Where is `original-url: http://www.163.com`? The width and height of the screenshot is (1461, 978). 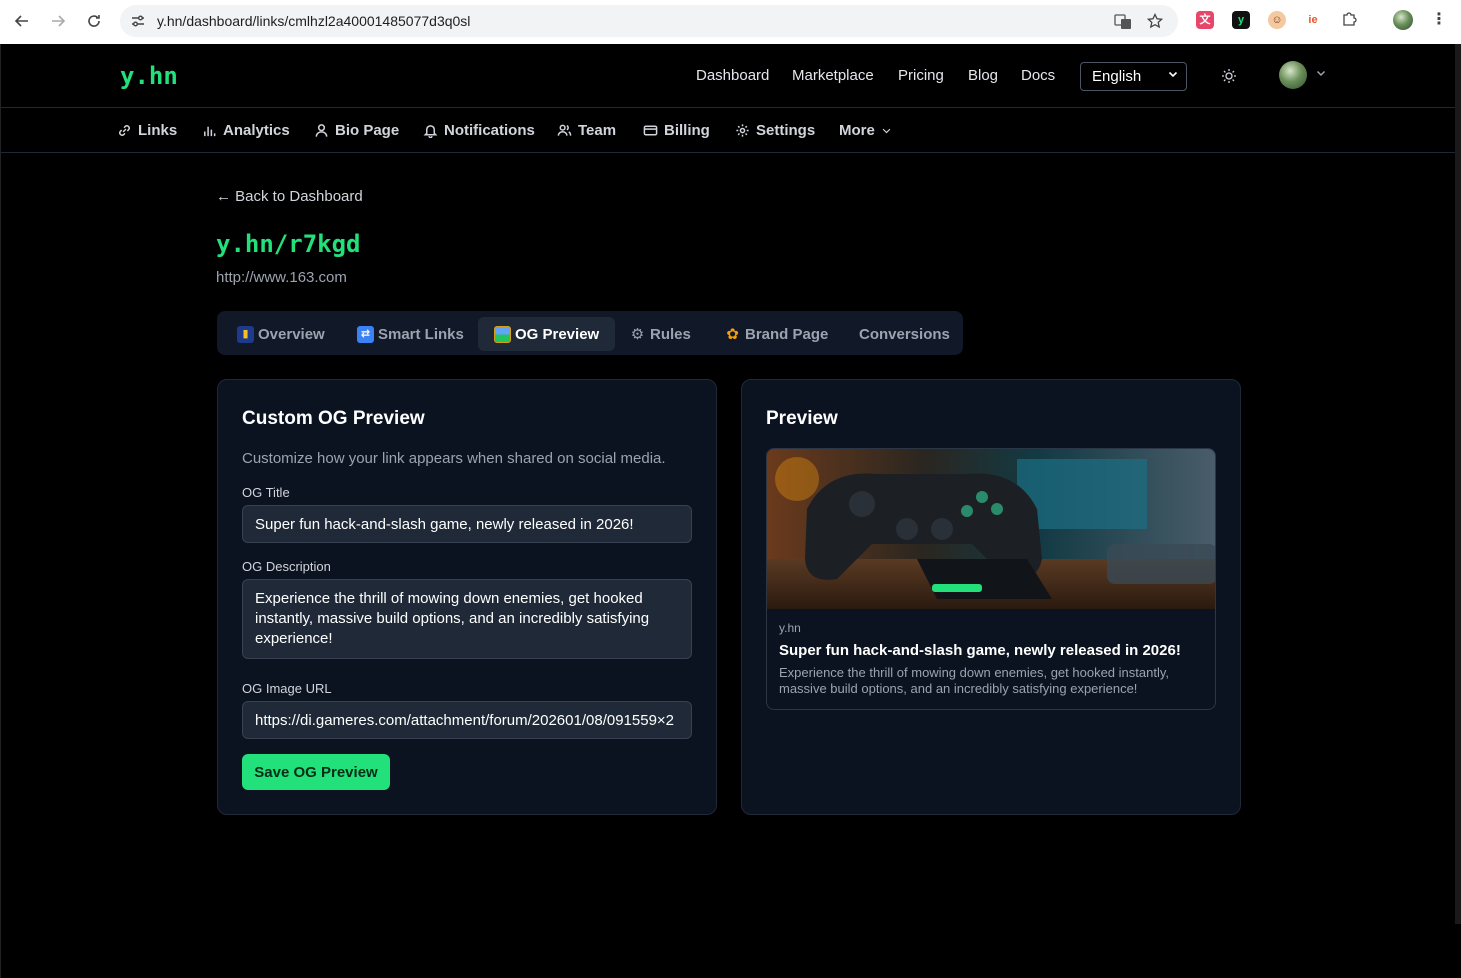 original-url: http://www.163.com is located at coordinates (281, 277).